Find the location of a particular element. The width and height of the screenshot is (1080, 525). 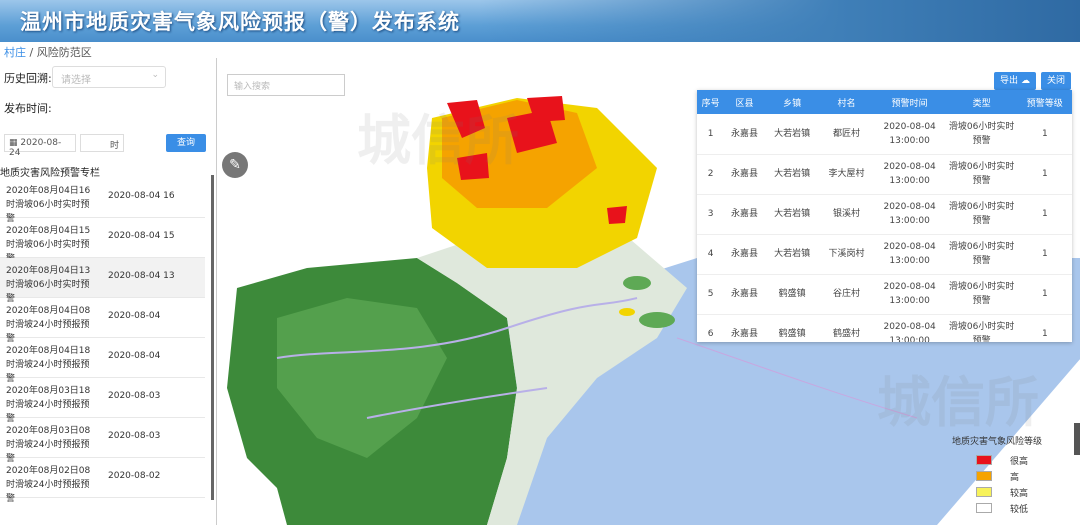

list-item: 2020年08月03日08时滑坡24小时预报预警 2020-08-03 is located at coordinates (102, 441).